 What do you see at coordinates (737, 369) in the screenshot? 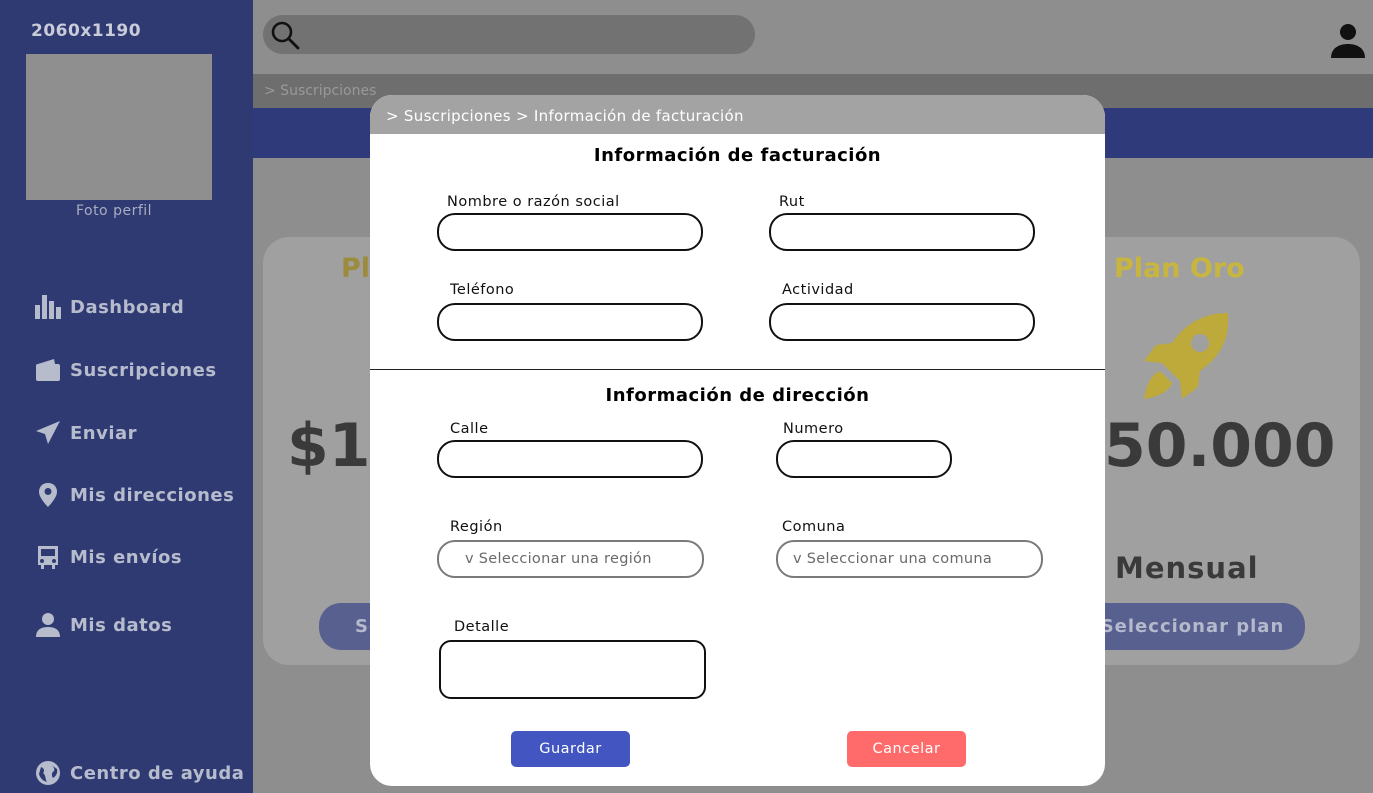
I see `section-divider` at bounding box center [737, 369].